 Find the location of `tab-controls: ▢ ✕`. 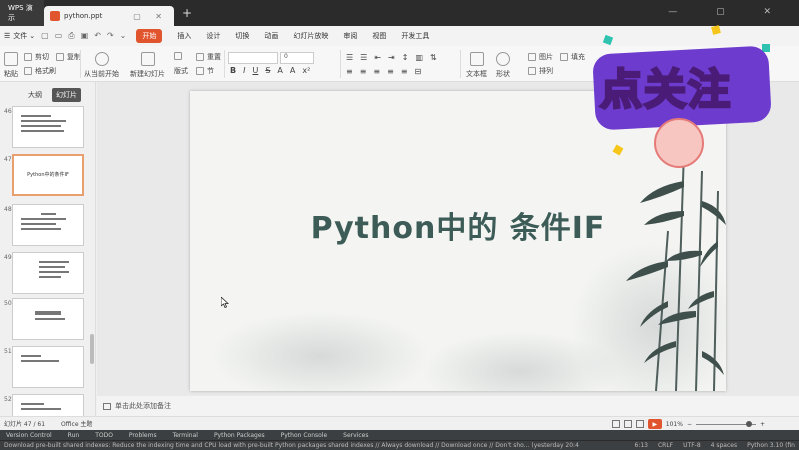

tab-controls: ▢ ✕ is located at coordinates (150, 16).